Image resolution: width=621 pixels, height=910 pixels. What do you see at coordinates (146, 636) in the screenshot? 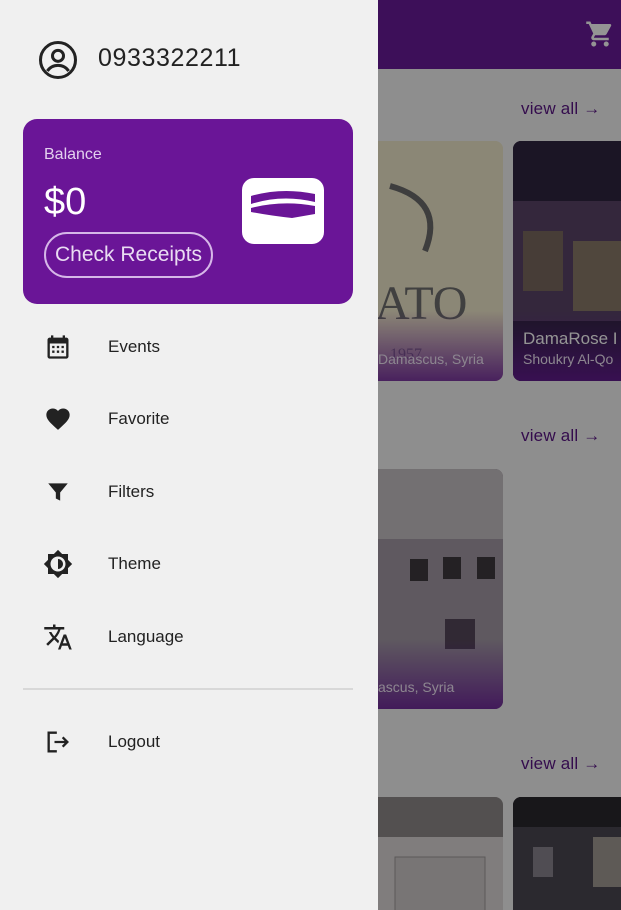
I see `menu-item-label: Language` at bounding box center [146, 636].